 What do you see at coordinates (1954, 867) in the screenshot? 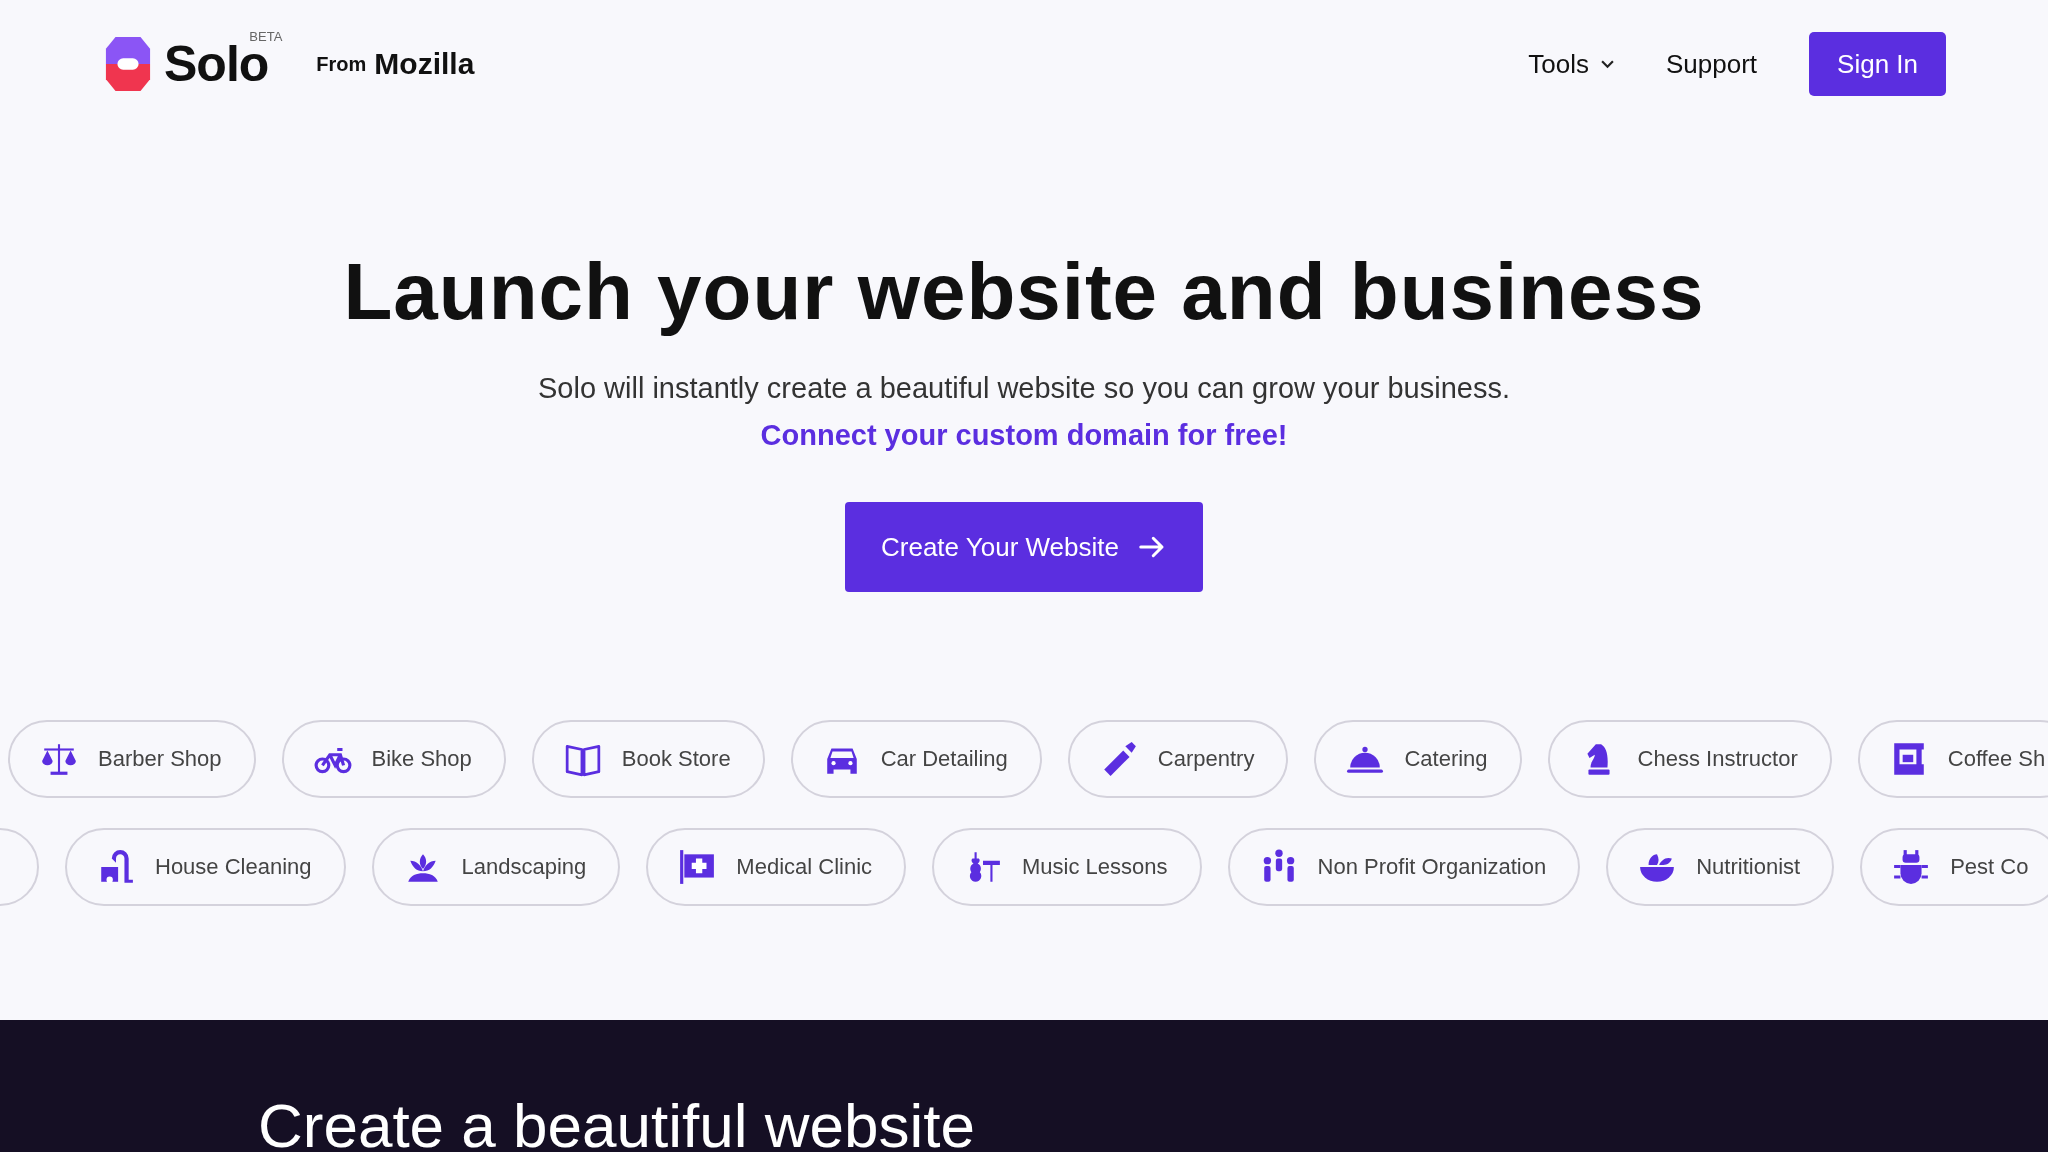
I see `category-chip: Pest Co` at bounding box center [1954, 867].